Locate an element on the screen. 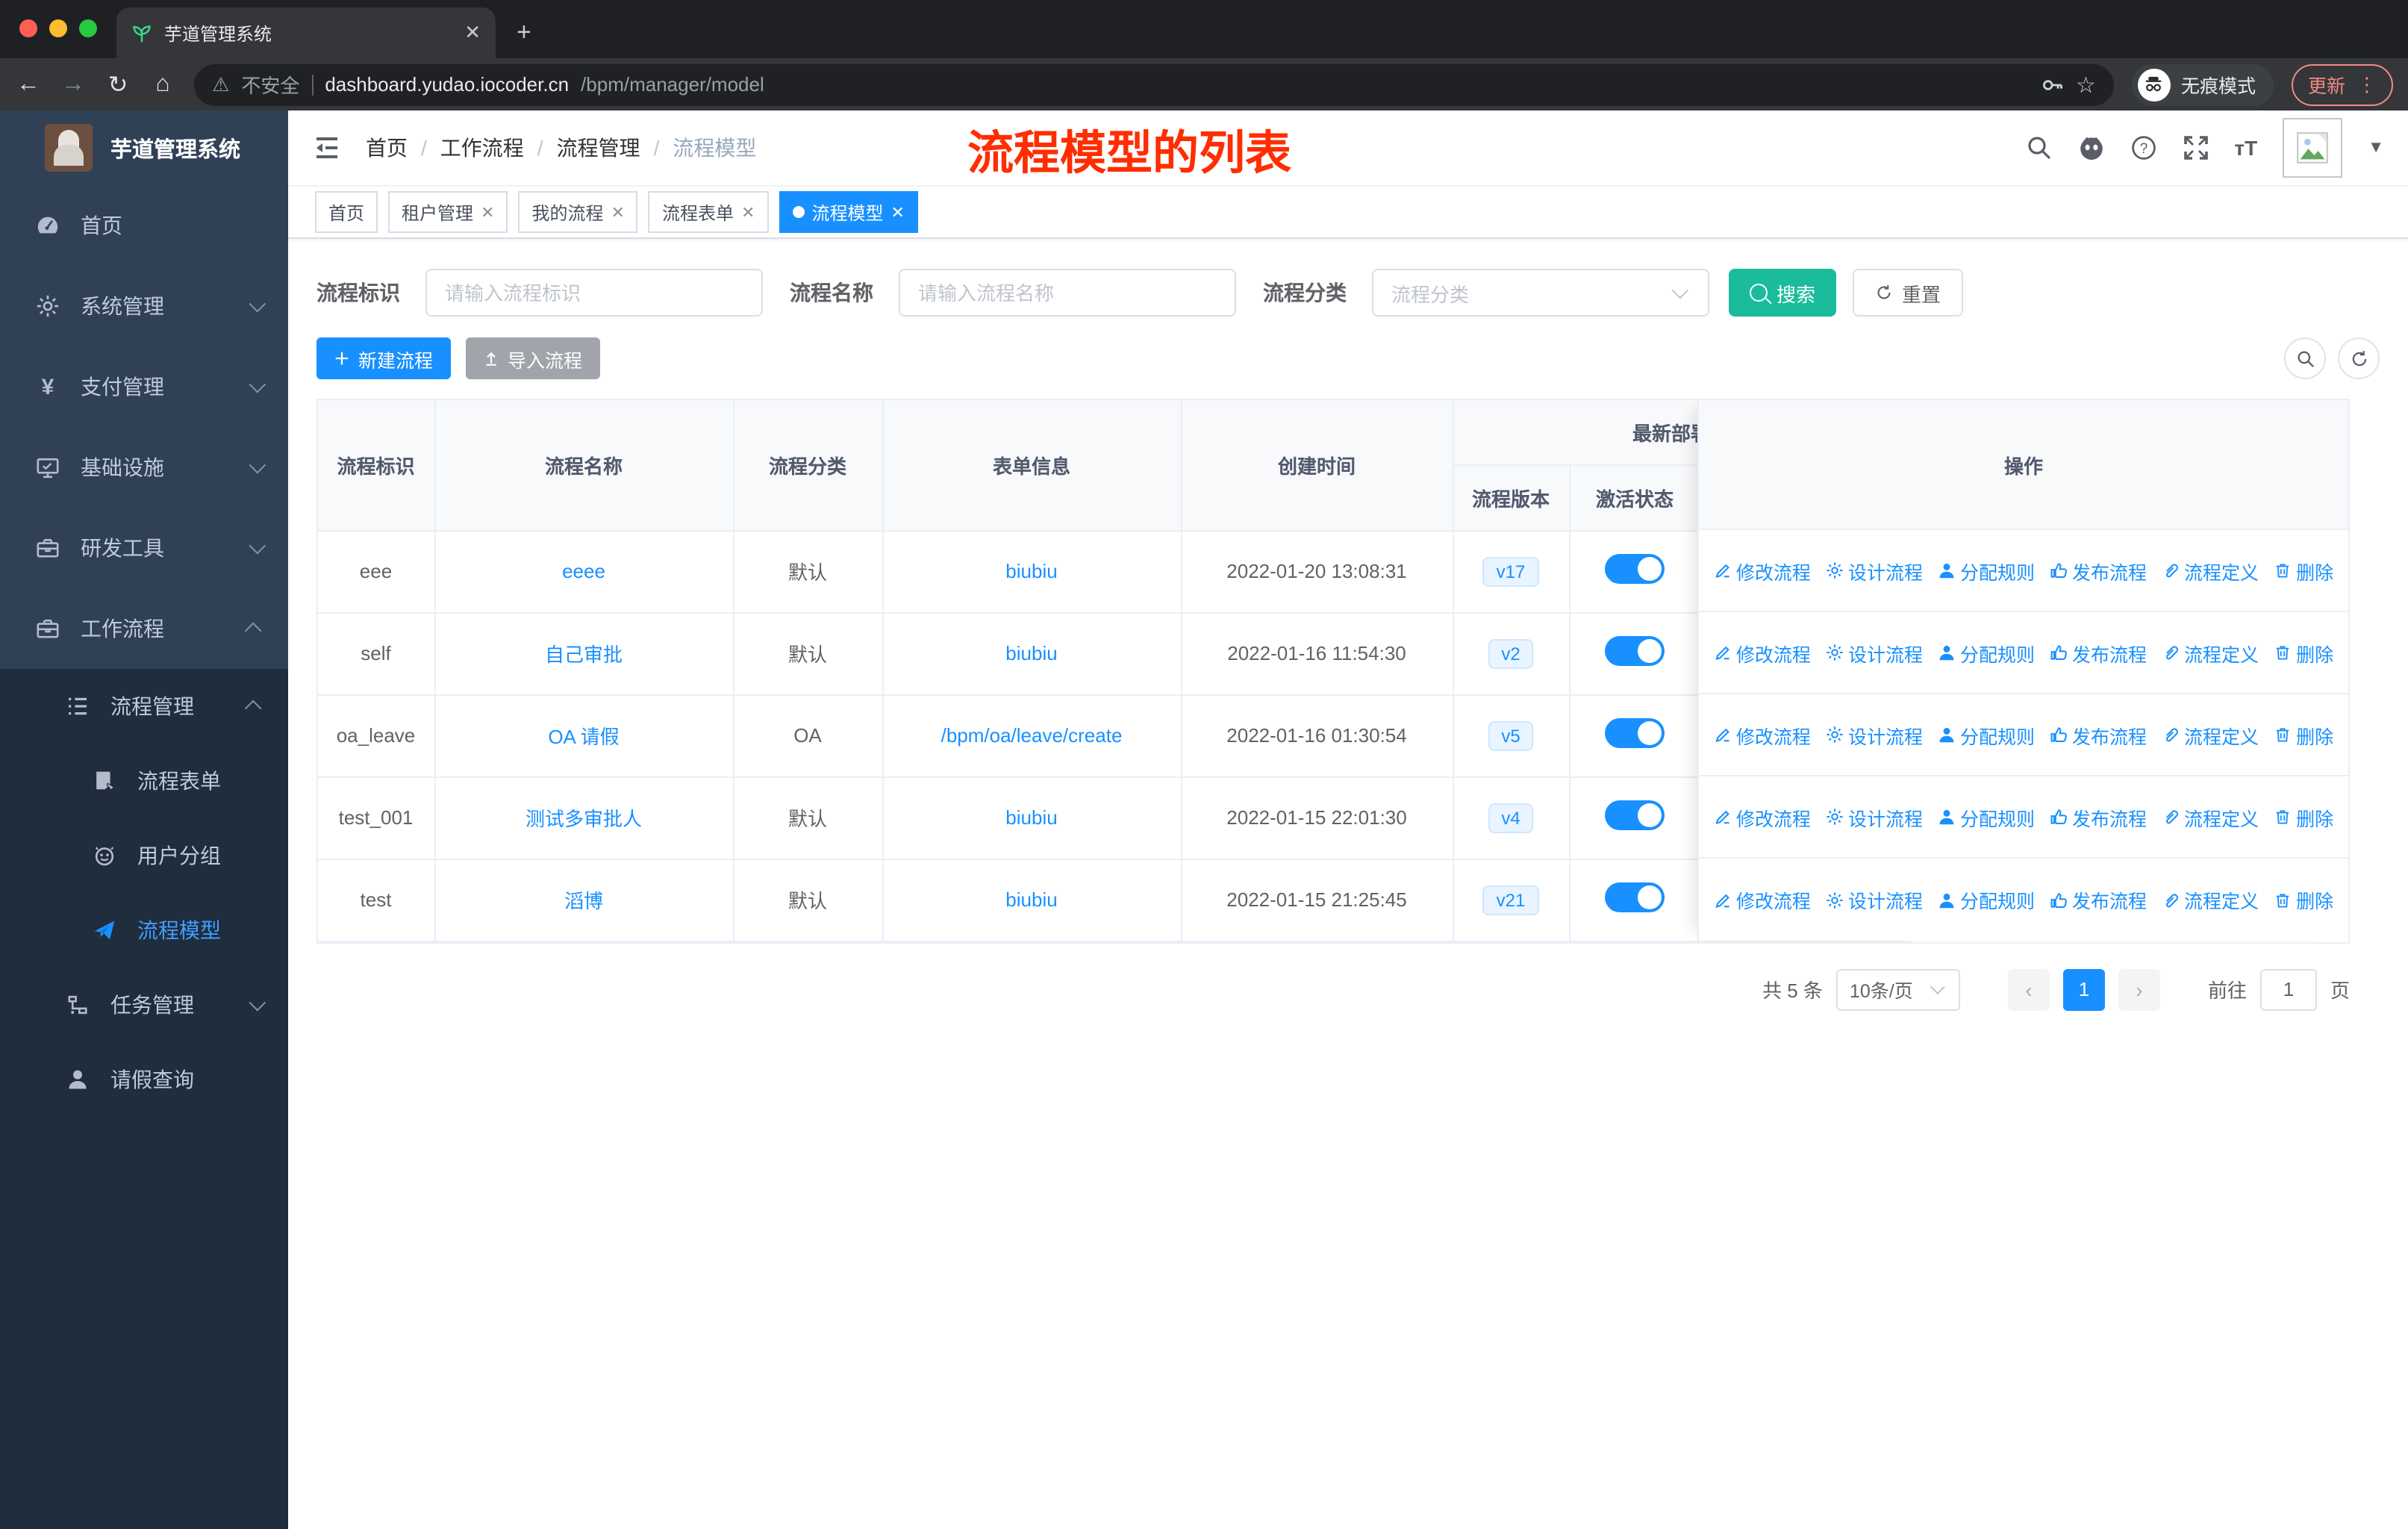  sidebar-item-workflow: 工作流程 is located at coordinates (144, 629).